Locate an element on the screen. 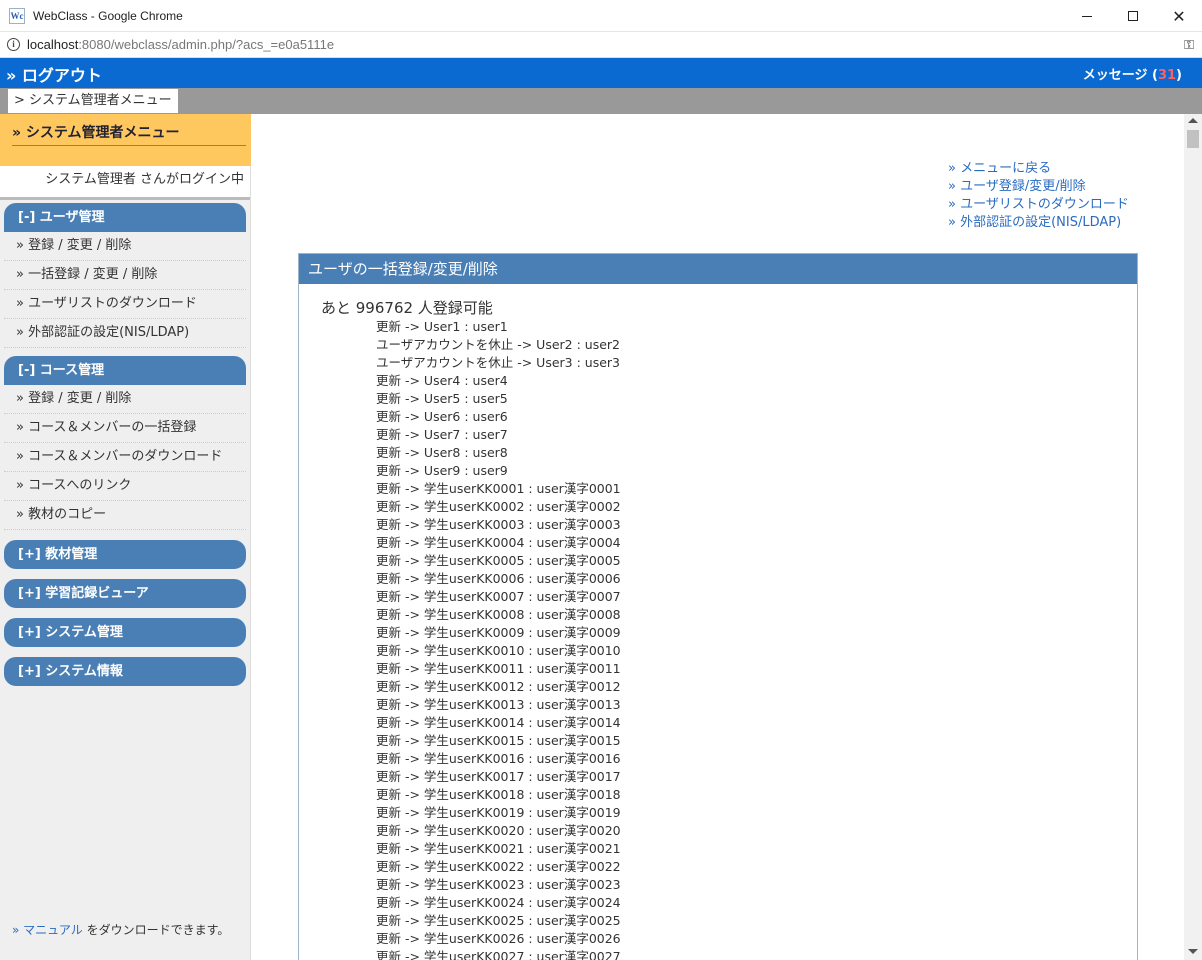  log-line: 更新 -> 学生userKK0025 : user漢字0025 is located at coordinates (498, 920).